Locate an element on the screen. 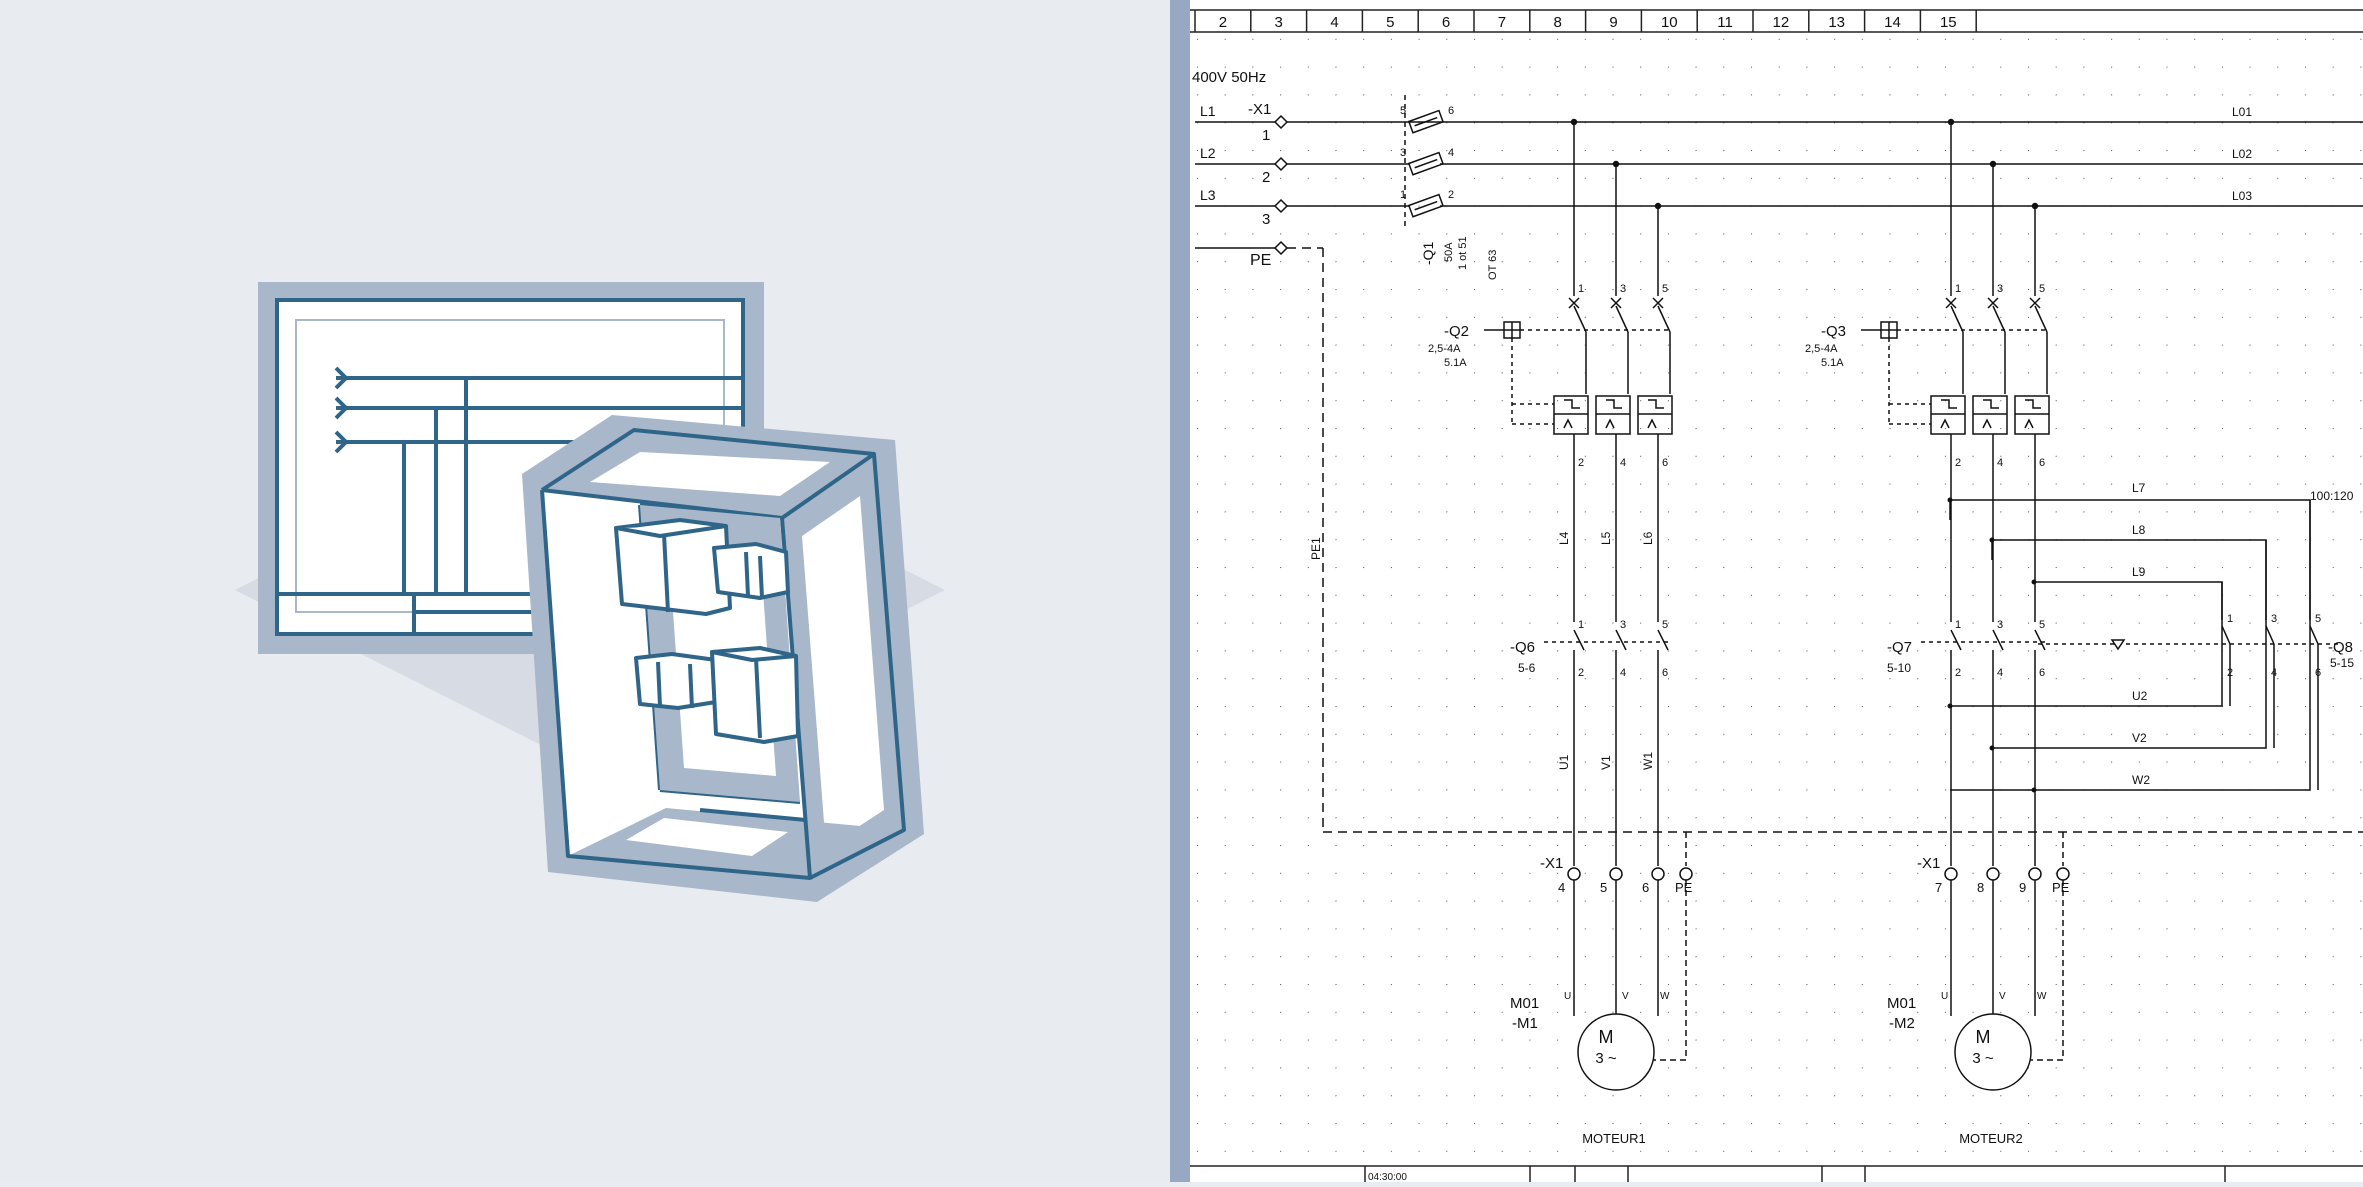  m1-phase: 3 ~ is located at coordinates (1606, 1058).